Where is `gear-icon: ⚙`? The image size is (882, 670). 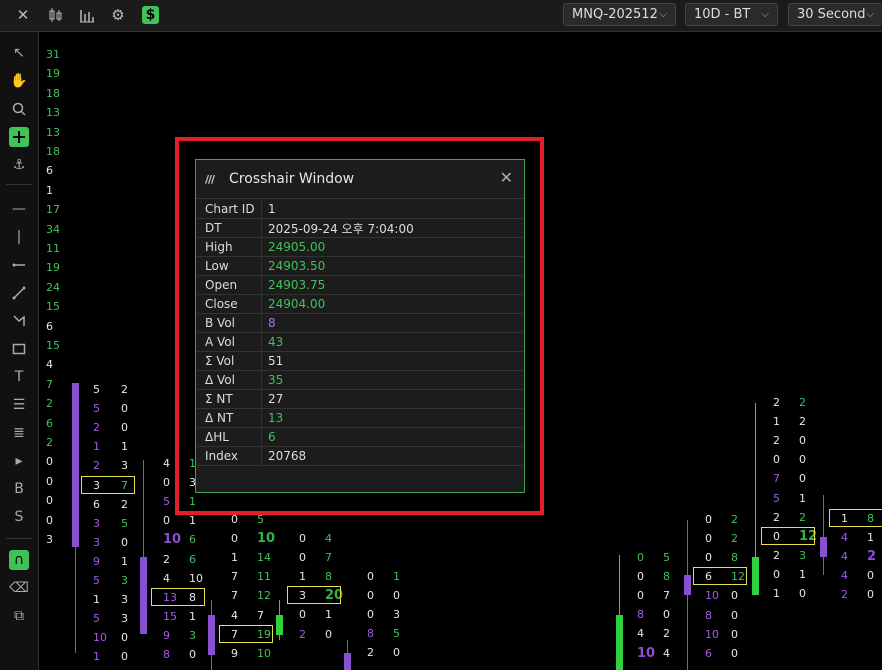
gear-icon: ⚙ is located at coordinates (118, 15).